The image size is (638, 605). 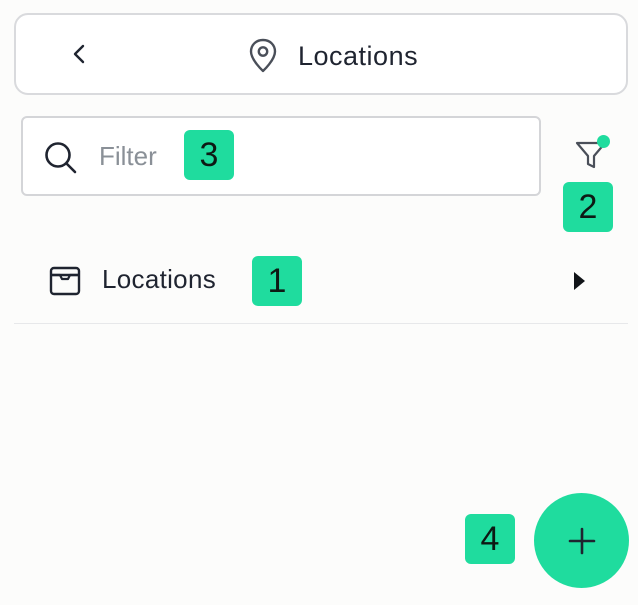 What do you see at coordinates (490, 539) in the screenshot?
I see `badge-4: 4` at bounding box center [490, 539].